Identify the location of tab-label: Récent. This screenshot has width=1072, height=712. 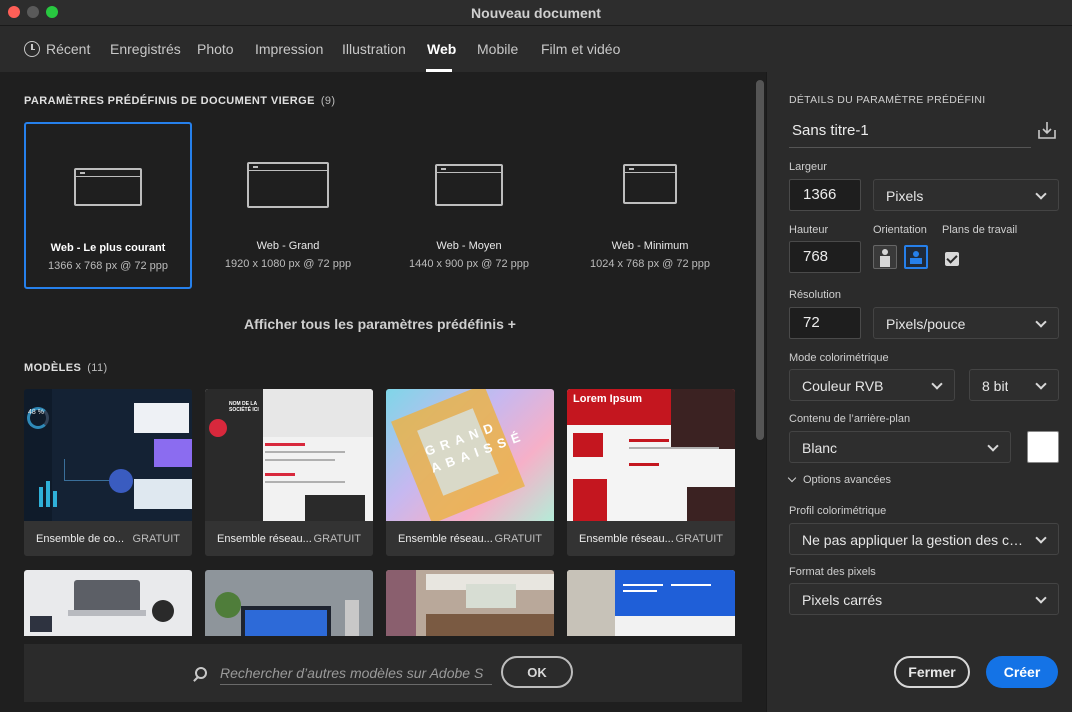
(68, 49).